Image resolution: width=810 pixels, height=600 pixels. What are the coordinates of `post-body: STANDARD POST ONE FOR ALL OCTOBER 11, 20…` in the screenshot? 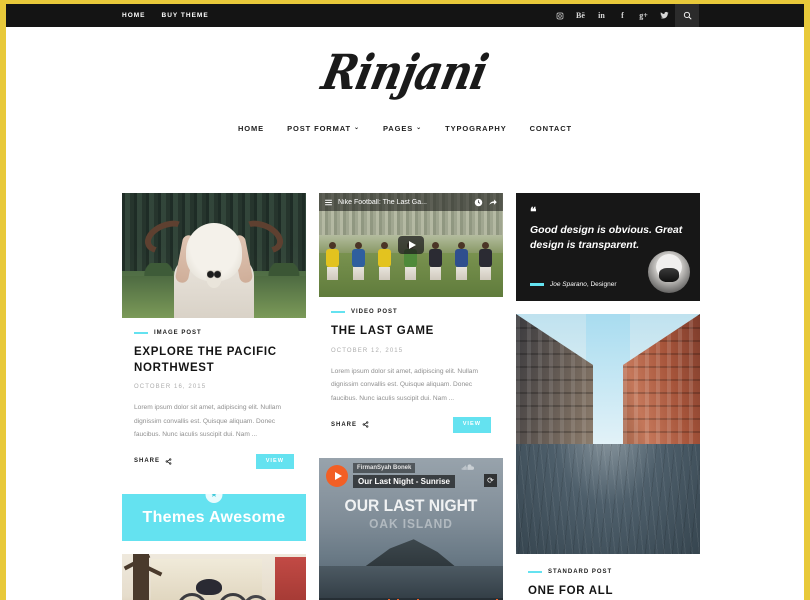 It's located at (608, 583).